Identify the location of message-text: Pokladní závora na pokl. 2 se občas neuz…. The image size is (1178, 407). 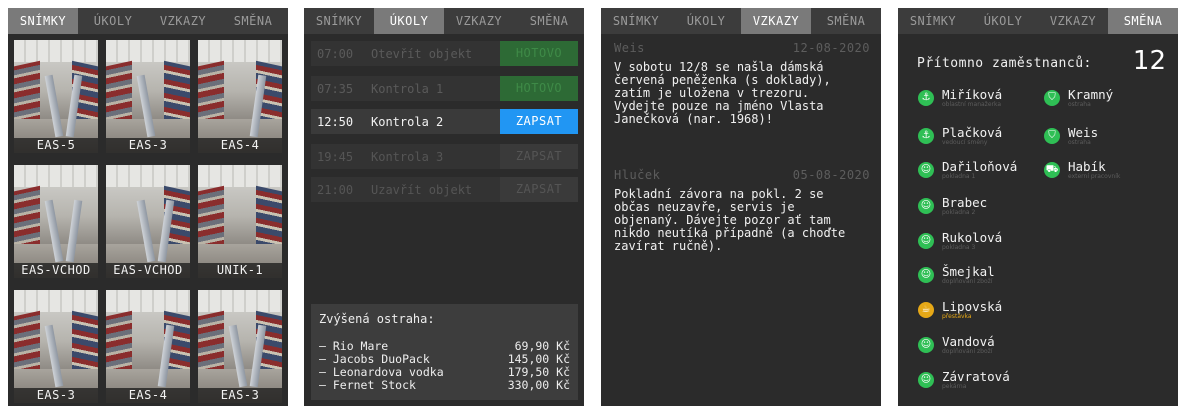
(730, 220).